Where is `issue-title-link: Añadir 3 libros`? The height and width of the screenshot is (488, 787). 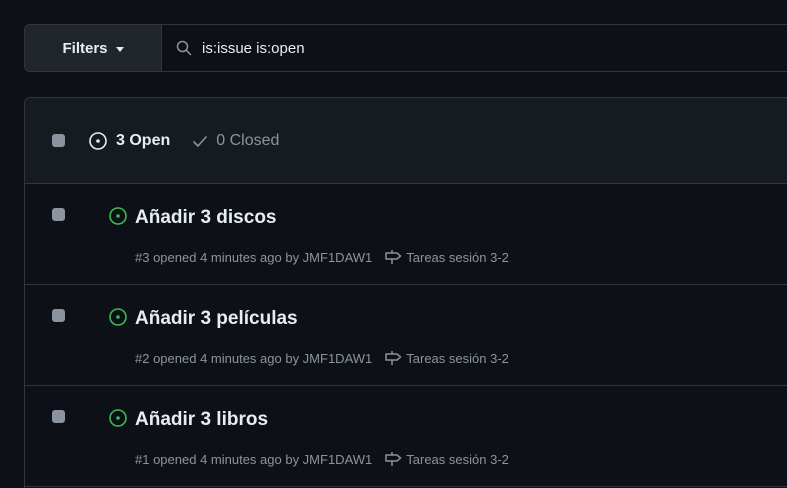
issue-title-link: Añadir 3 libros is located at coordinates (201, 420).